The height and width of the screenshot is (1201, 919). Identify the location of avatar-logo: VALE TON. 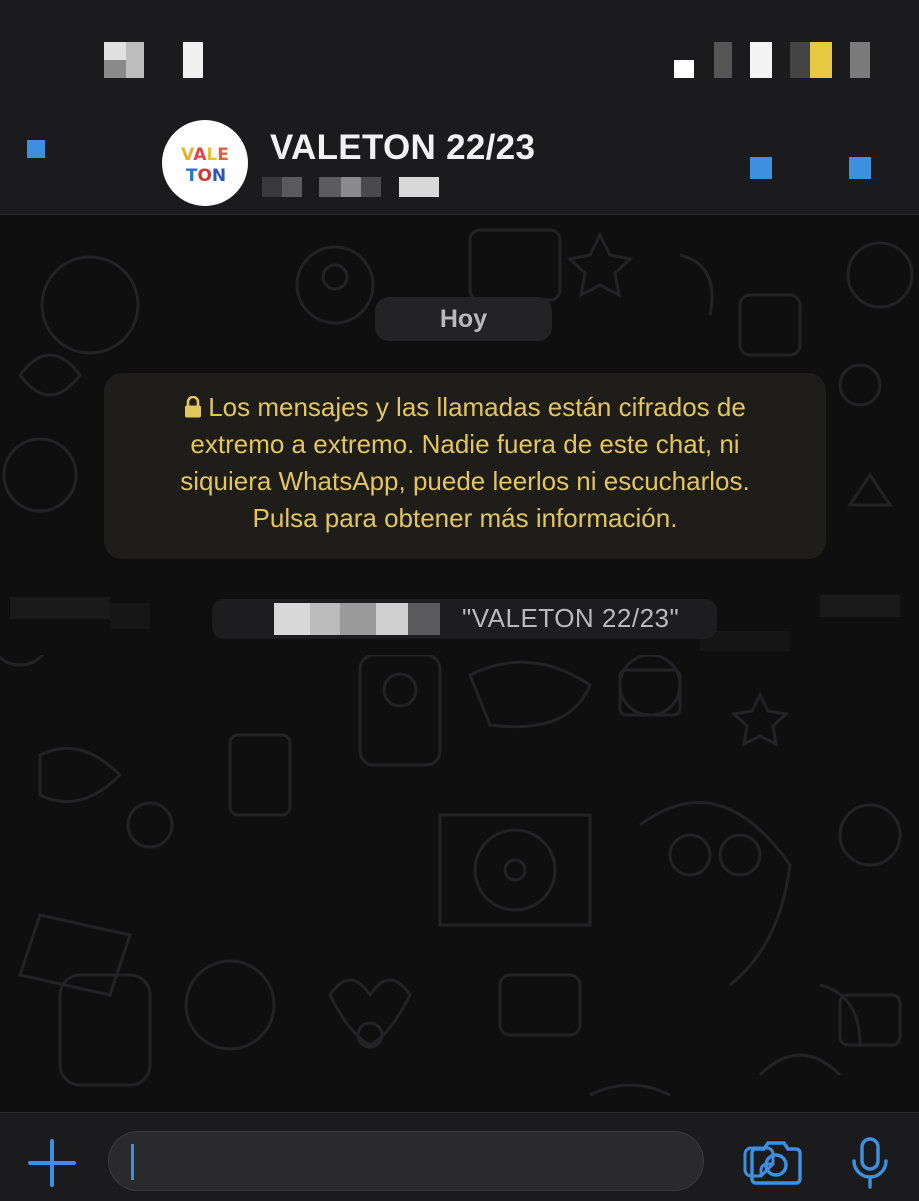
(205, 165).